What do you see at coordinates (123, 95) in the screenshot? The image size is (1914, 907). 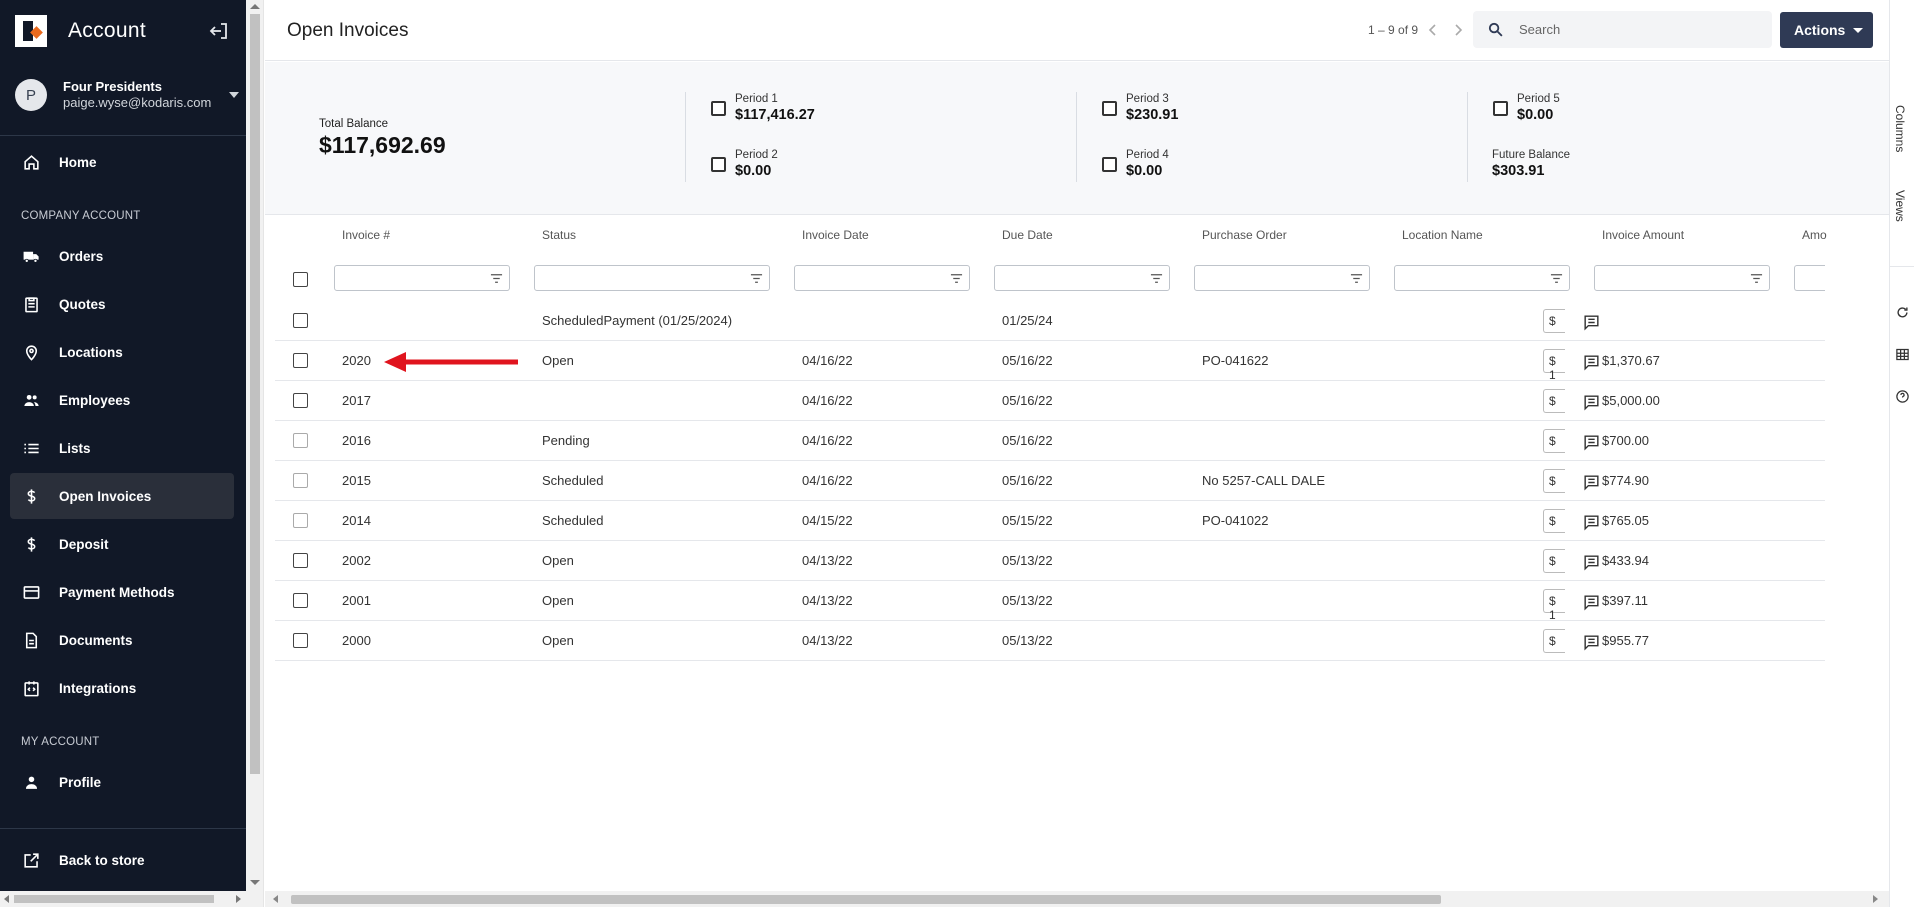 I see `account-switcher: P Four Presidents paige.wyse@kodaris.com` at bounding box center [123, 95].